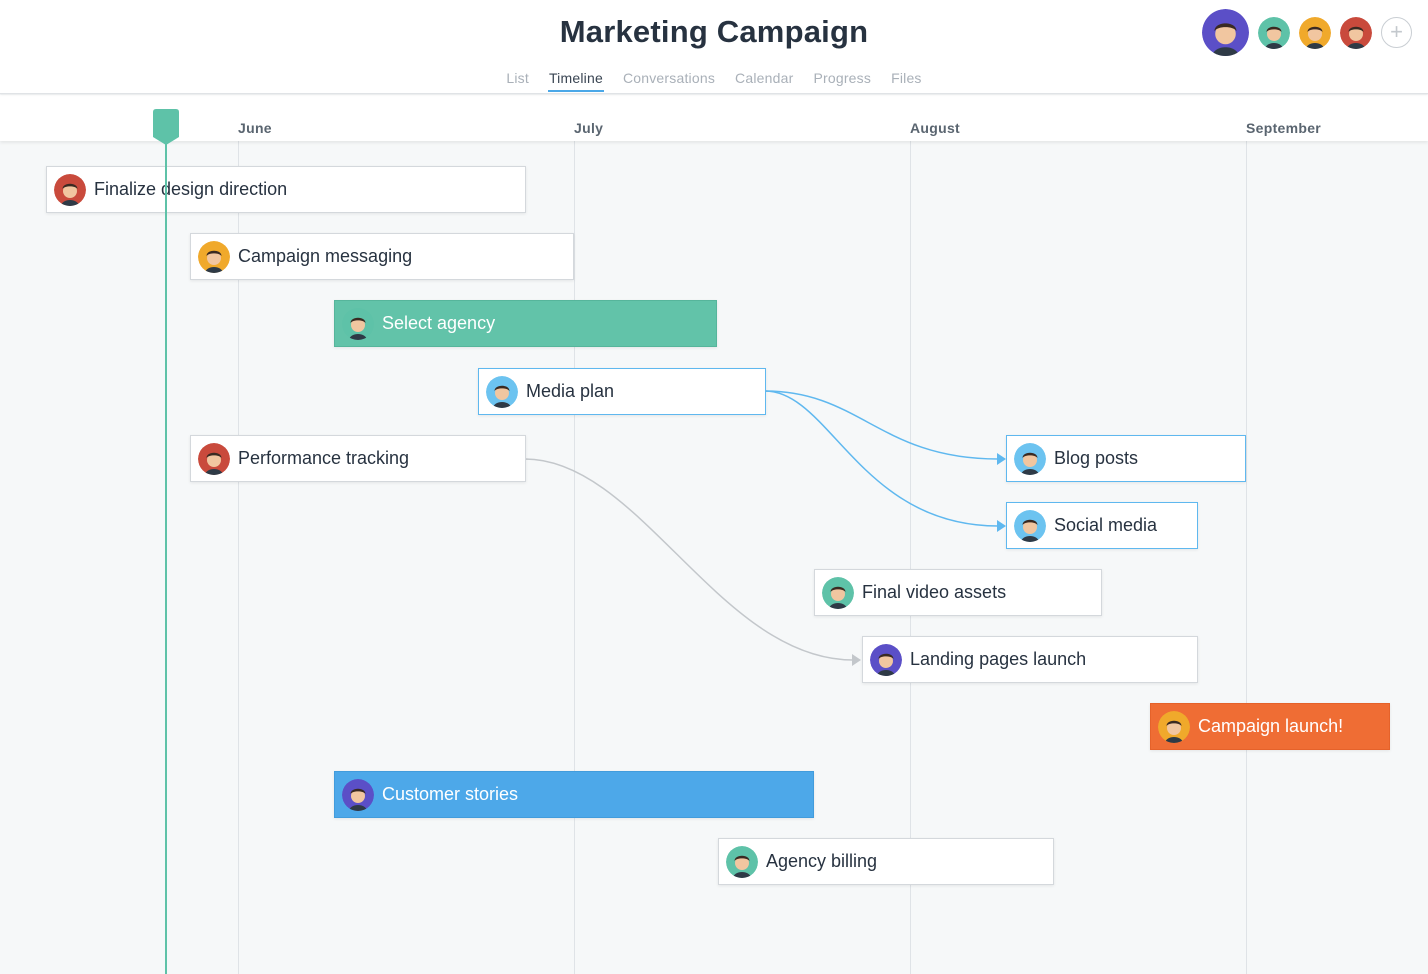 This screenshot has width=1428, height=974. I want to click on task-name: Campaign messaging, so click(325, 256).